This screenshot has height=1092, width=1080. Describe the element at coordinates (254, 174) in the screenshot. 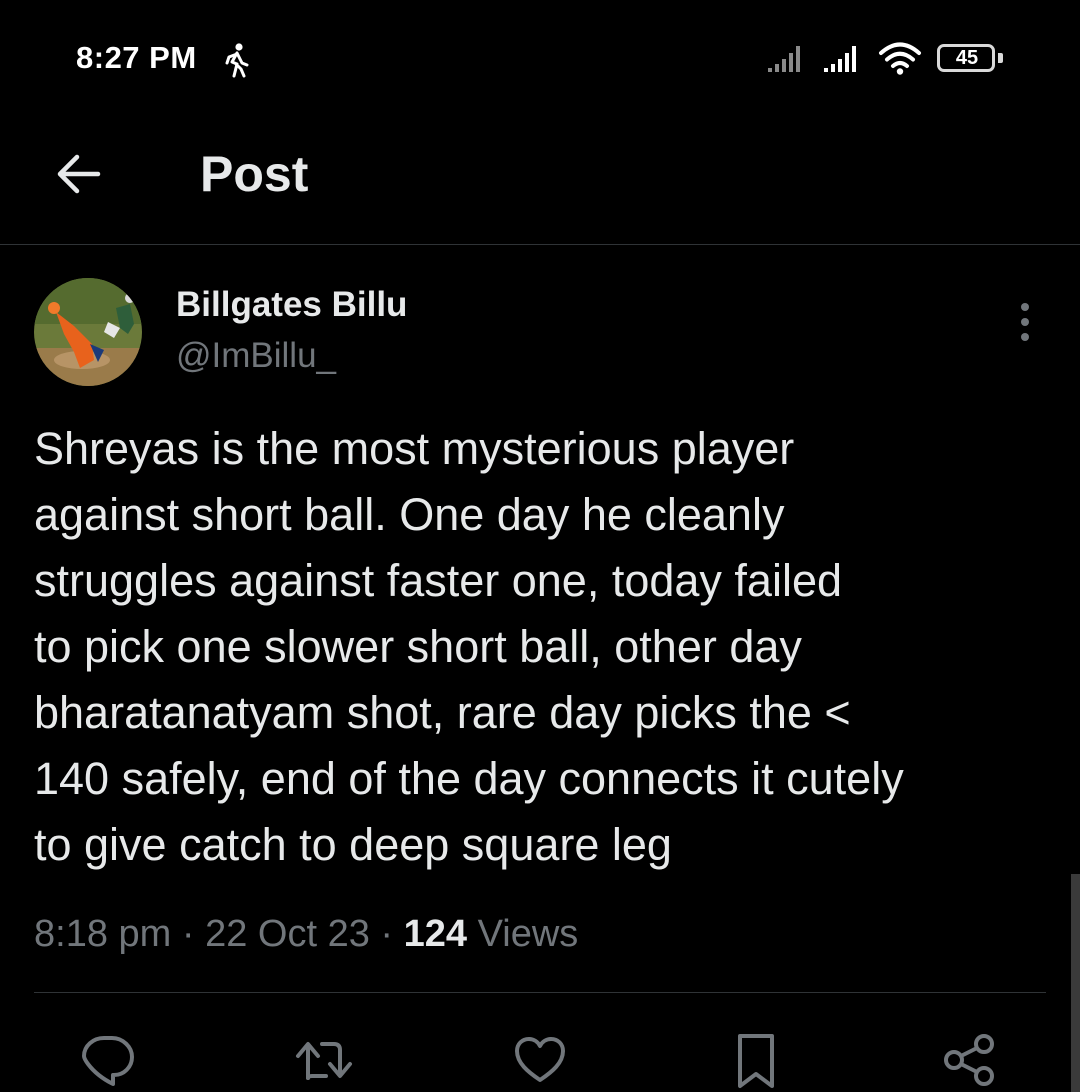

I see `page-title: Post` at that location.